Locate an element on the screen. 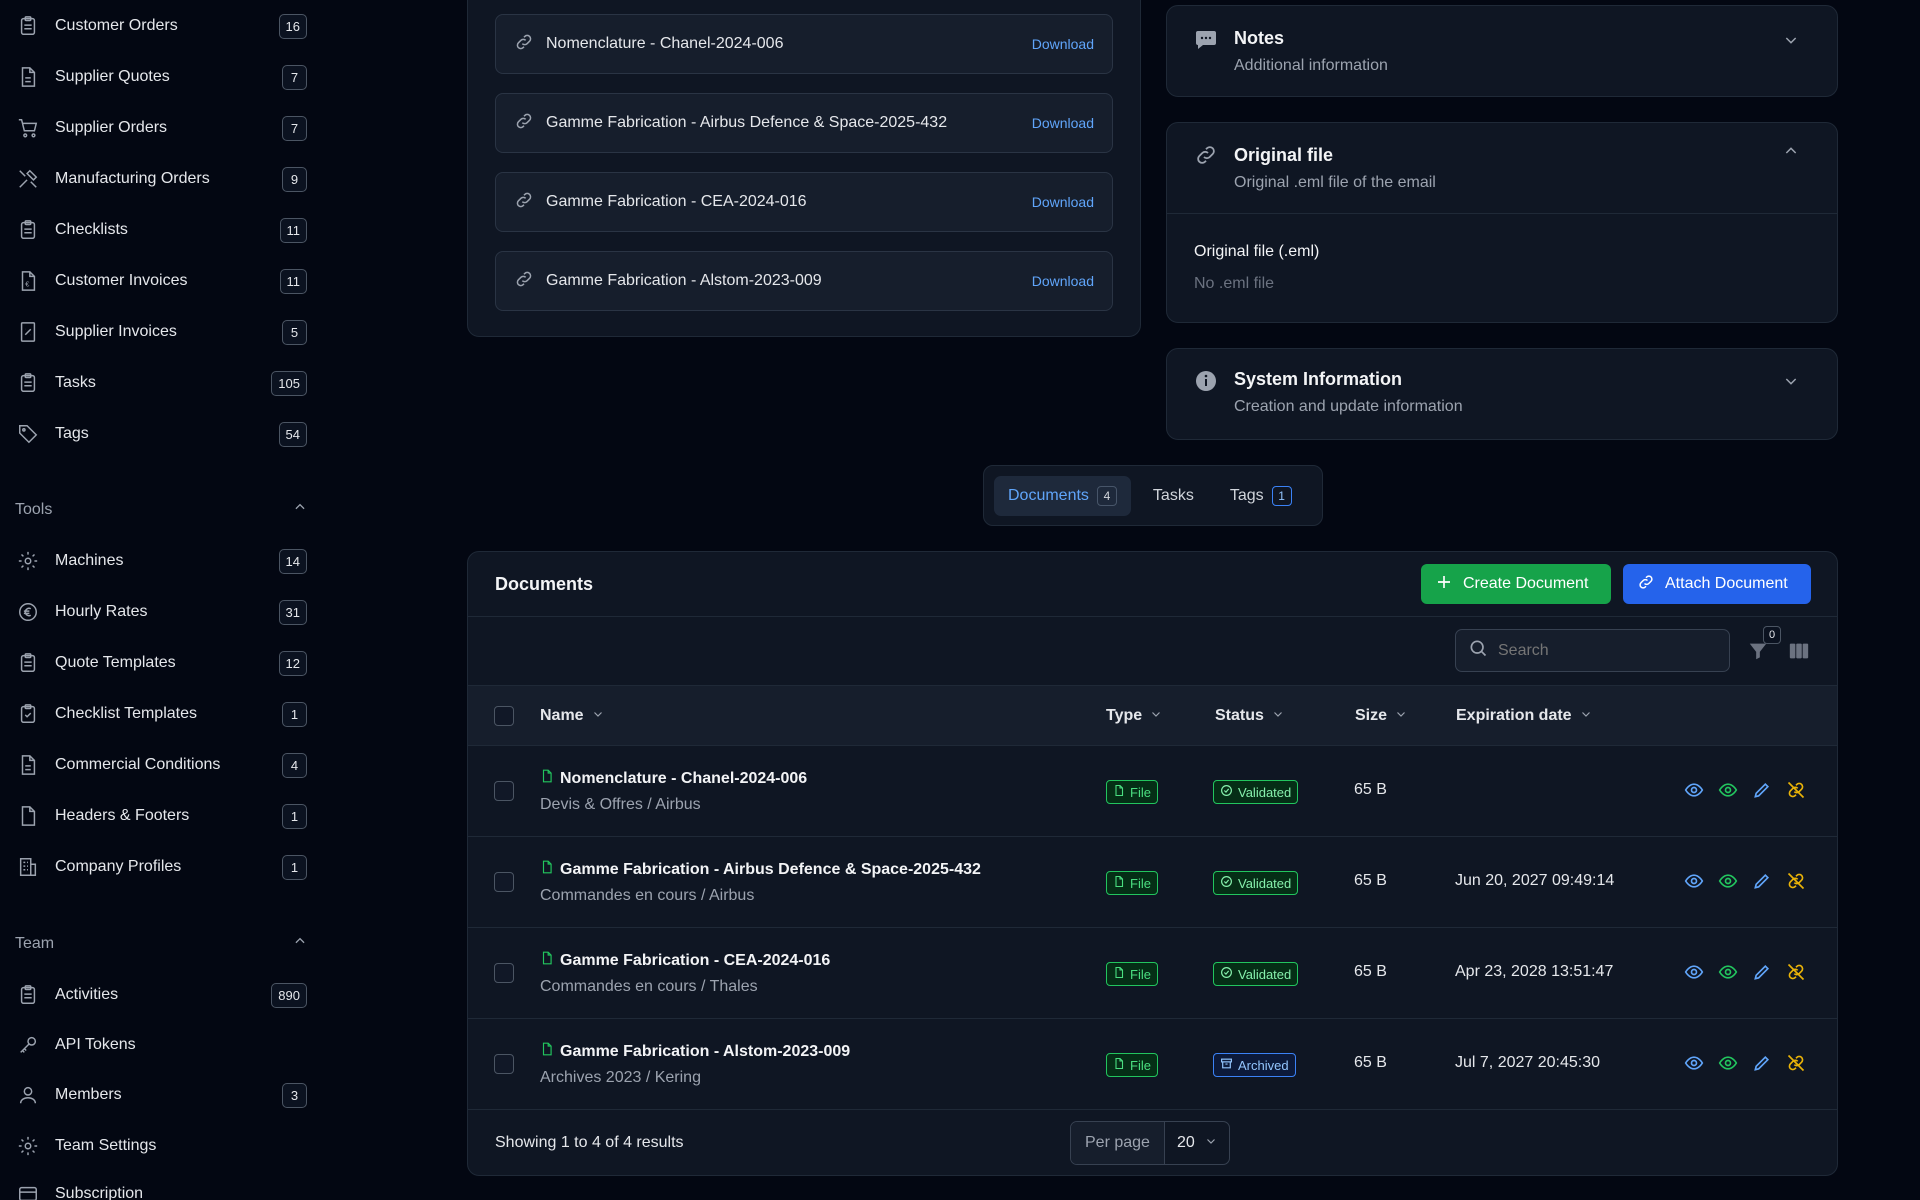 The width and height of the screenshot is (1920, 1200). paperclip-icon is located at coordinates (524, 44).